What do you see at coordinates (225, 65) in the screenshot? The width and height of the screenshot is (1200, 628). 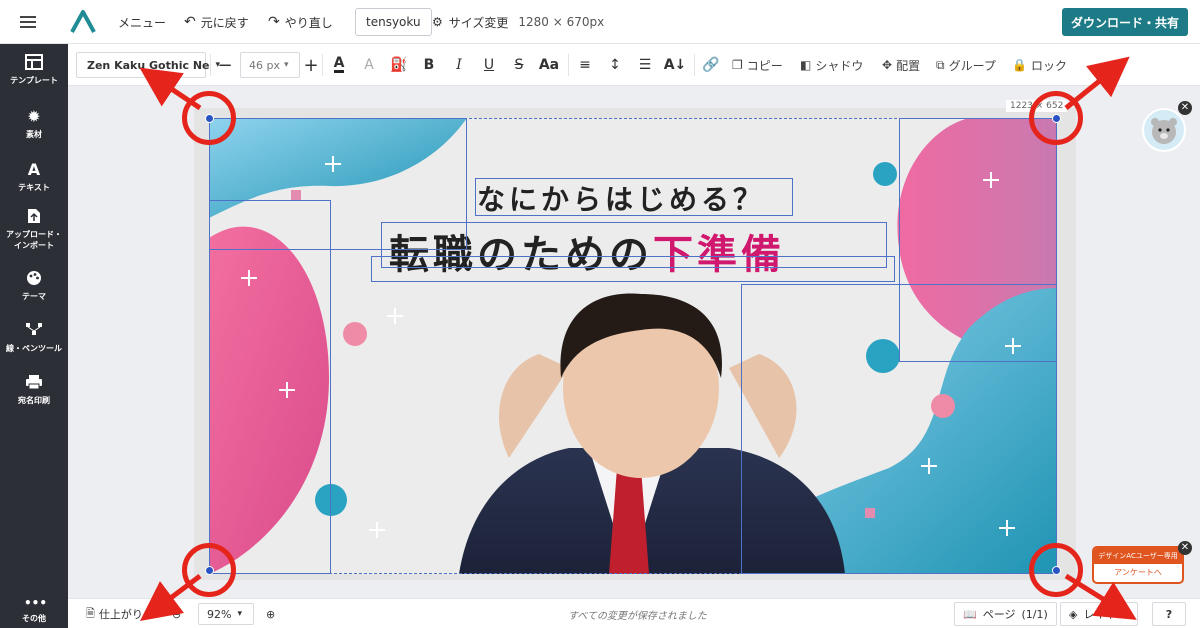 I see `font-size-decrease-button: −` at bounding box center [225, 65].